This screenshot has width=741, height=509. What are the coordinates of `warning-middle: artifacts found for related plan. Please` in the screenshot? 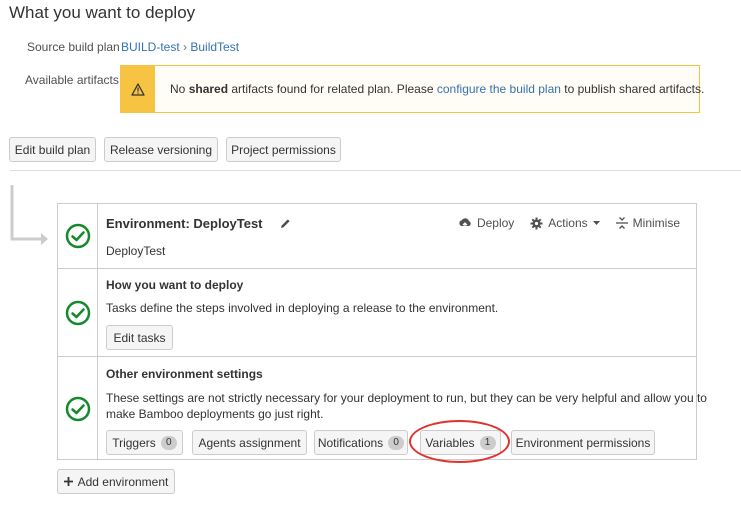 It's located at (332, 89).